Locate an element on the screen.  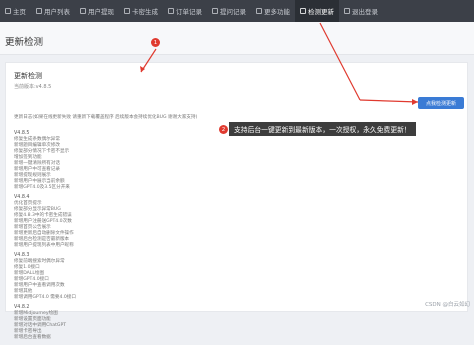
nav-item-logout: 退出登录 is located at coordinates (361, 11).